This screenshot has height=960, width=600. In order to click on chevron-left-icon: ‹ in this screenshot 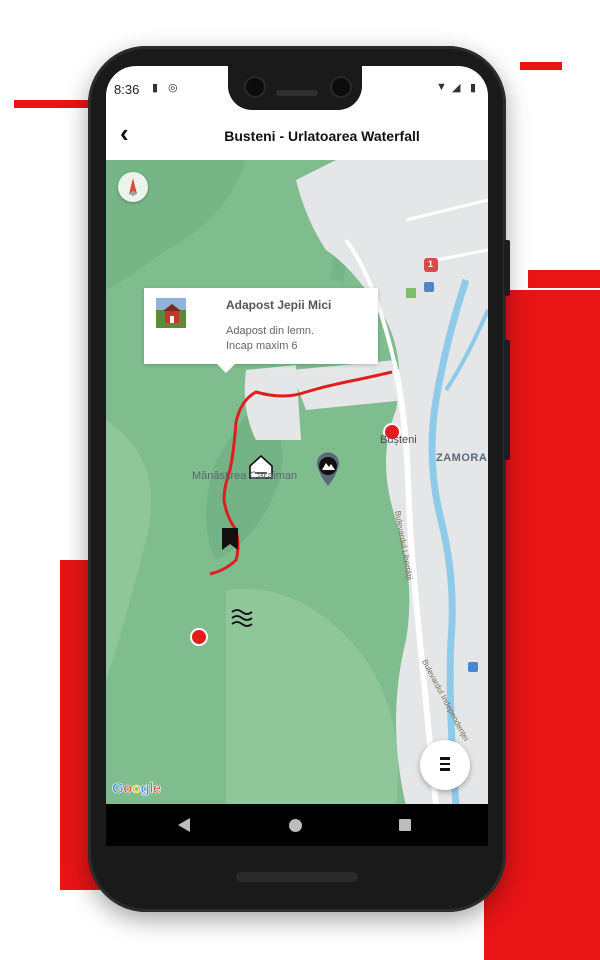, I will do `click(124, 133)`.